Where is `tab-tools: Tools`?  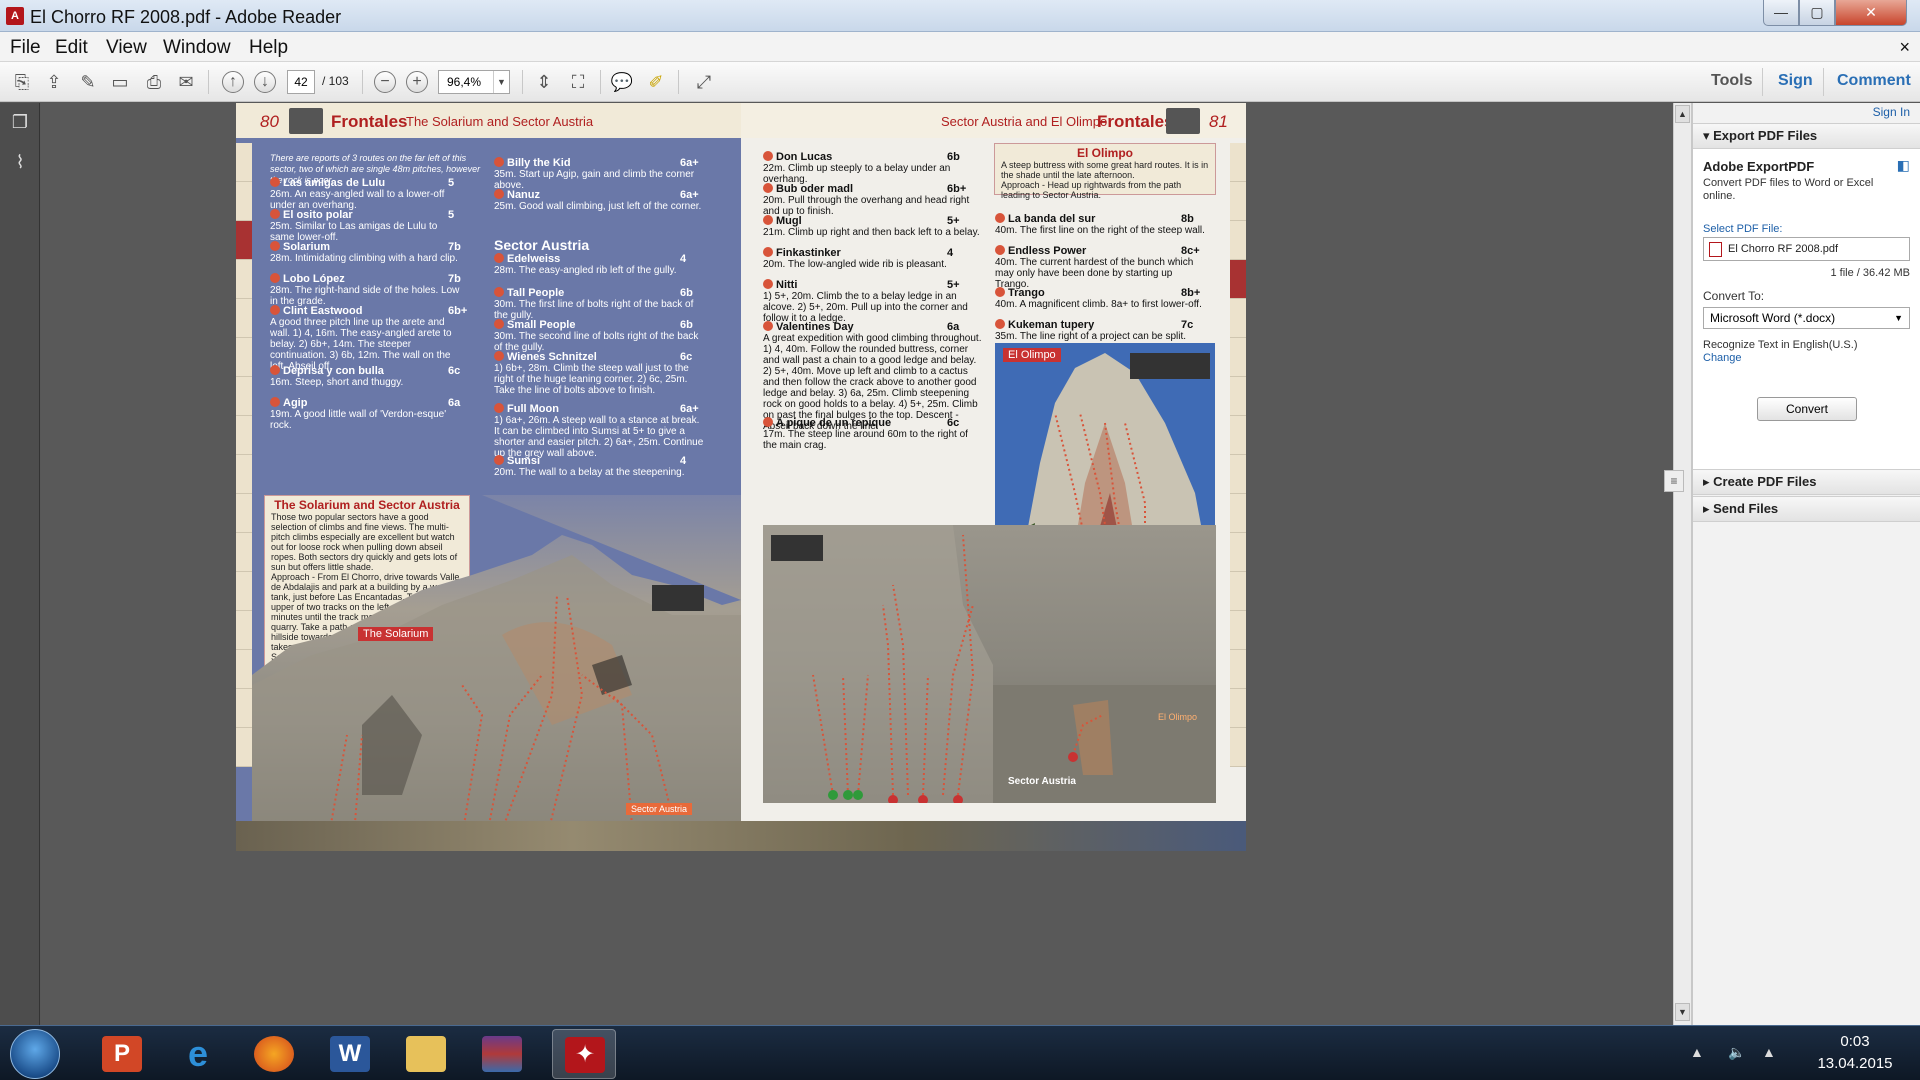 tab-tools: Tools is located at coordinates (1731, 81).